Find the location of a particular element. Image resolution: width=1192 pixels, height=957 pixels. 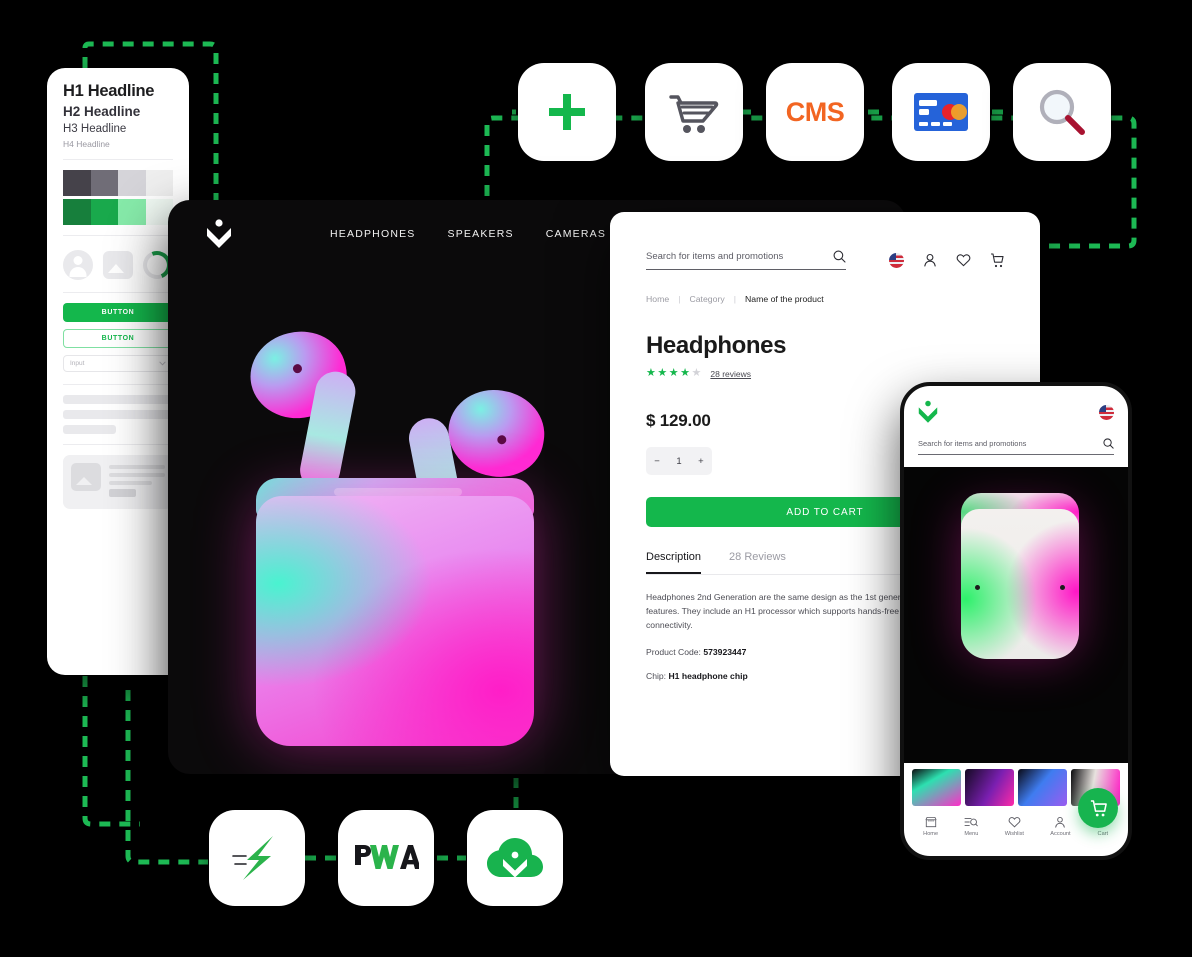

icon-tile-pwa is located at coordinates (386, 858).